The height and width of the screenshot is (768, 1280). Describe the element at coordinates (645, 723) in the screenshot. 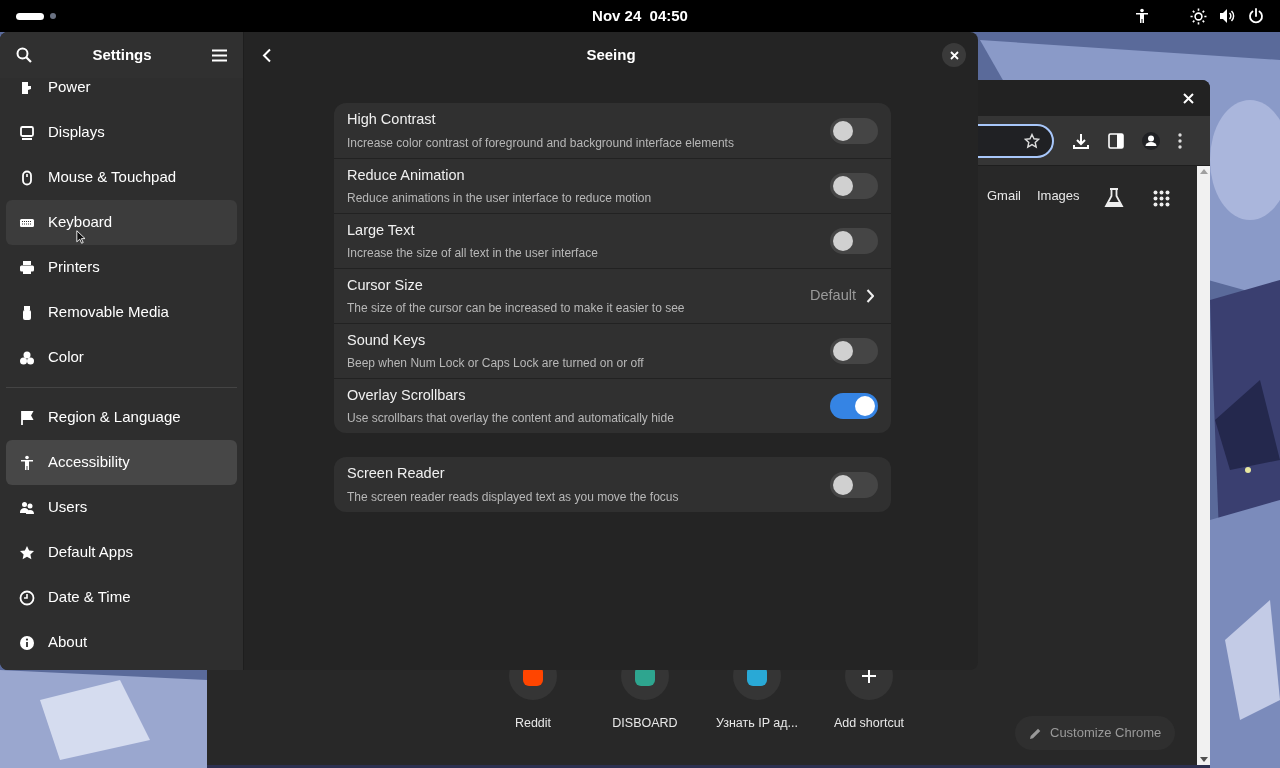

I see `shortcut-label: DISBOARD` at that location.